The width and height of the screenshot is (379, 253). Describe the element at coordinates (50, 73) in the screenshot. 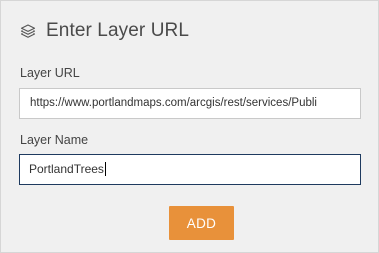

I see `layer-url-label: Layer URL` at that location.